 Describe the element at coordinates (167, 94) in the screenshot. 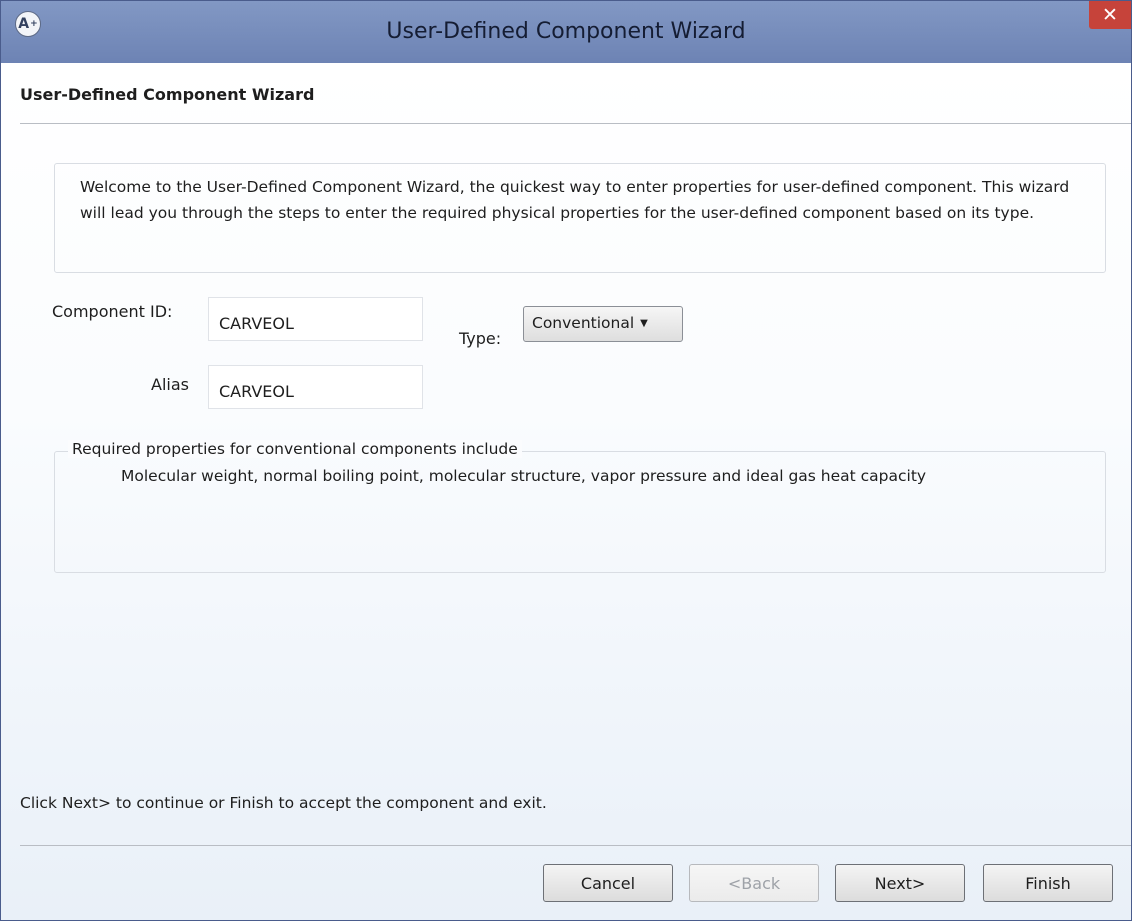

I see `page-title: User-Defined Component Wizard` at that location.